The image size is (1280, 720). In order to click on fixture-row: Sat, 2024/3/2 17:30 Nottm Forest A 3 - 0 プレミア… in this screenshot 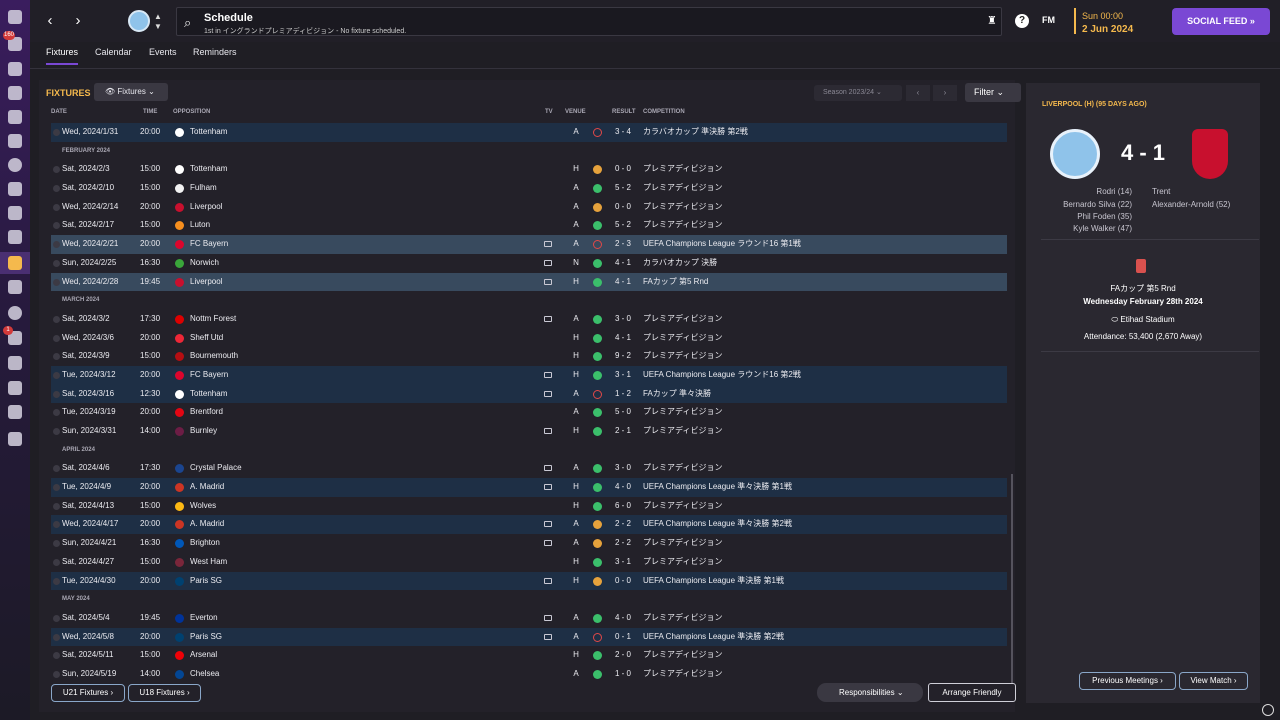, I will do `click(529, 319)`.